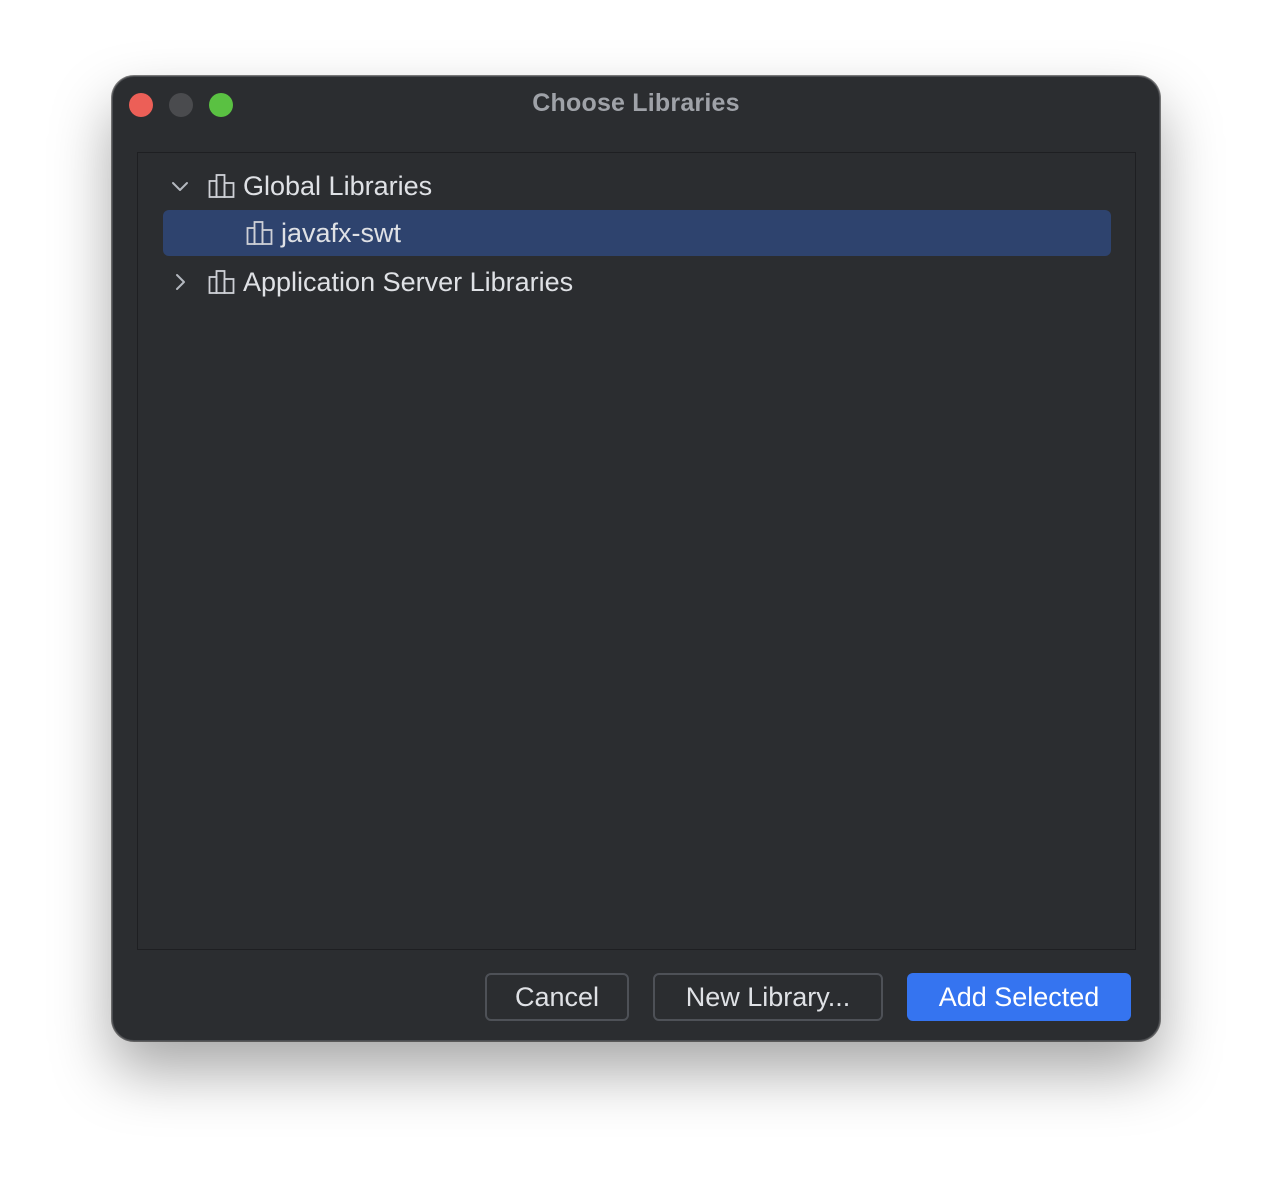  Describe the element at coordinates (408, 282) in the screenshot. I see `tree-item-label: Application Server Libraries` at that location.